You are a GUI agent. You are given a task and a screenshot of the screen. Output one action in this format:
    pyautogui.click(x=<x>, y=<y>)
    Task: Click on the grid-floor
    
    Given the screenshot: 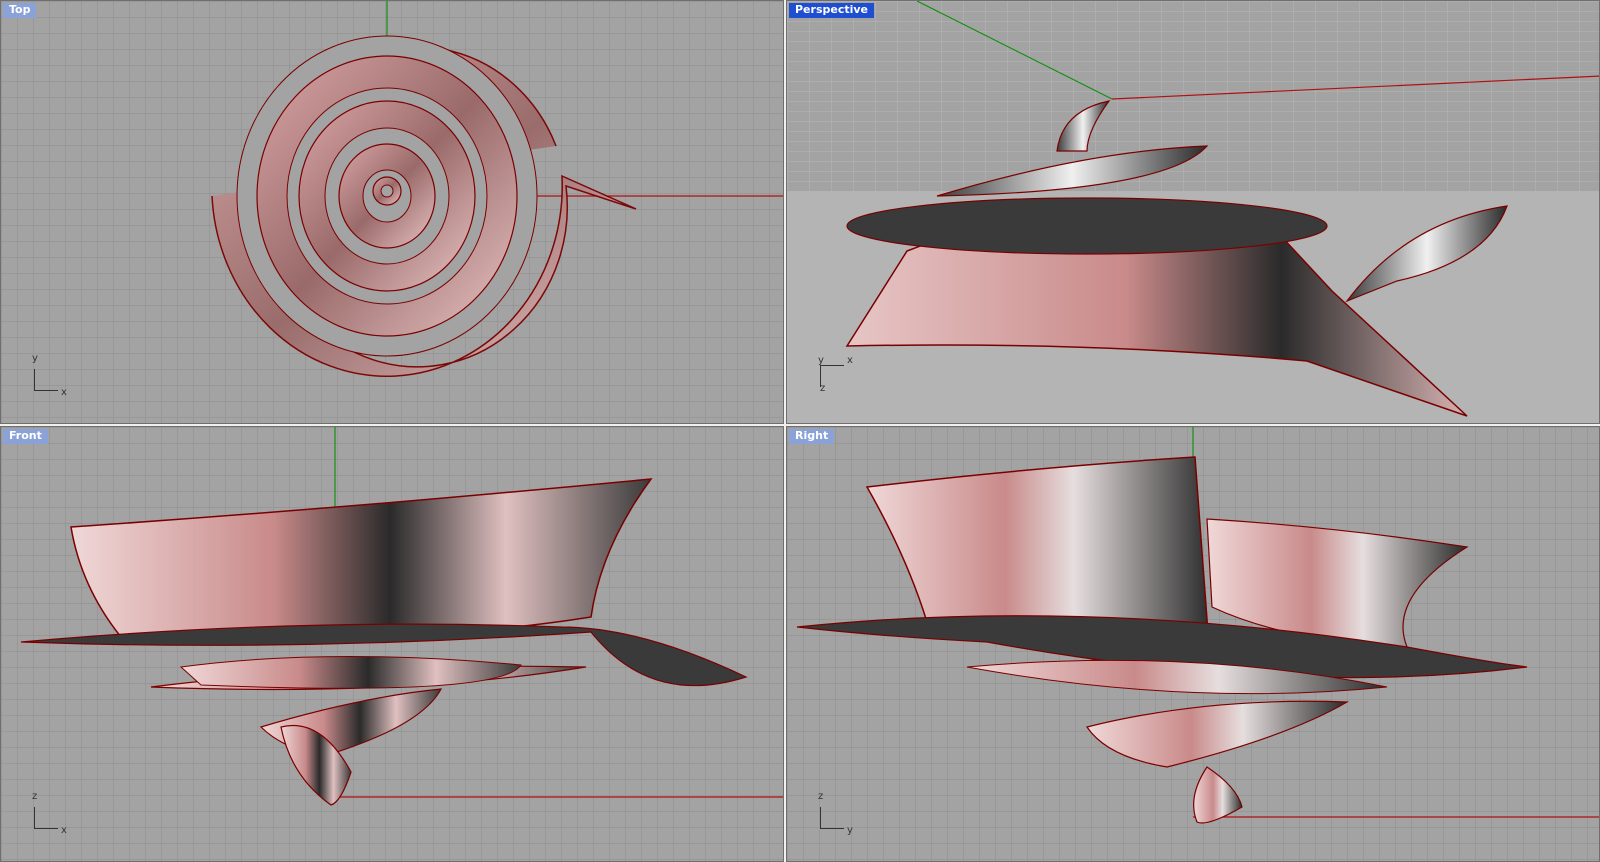 What is the action you would take?
    pyautogui.click(x=1193, y=96)
    